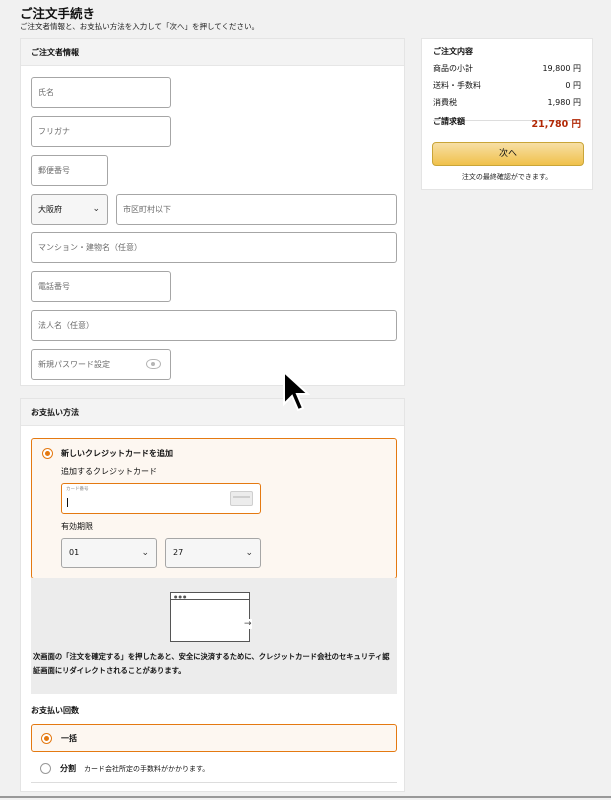 The height and width of the screenshot is (800, 611). I want to click on subtotal-row: 商品の小計 19,800 円, so click(507, 68).